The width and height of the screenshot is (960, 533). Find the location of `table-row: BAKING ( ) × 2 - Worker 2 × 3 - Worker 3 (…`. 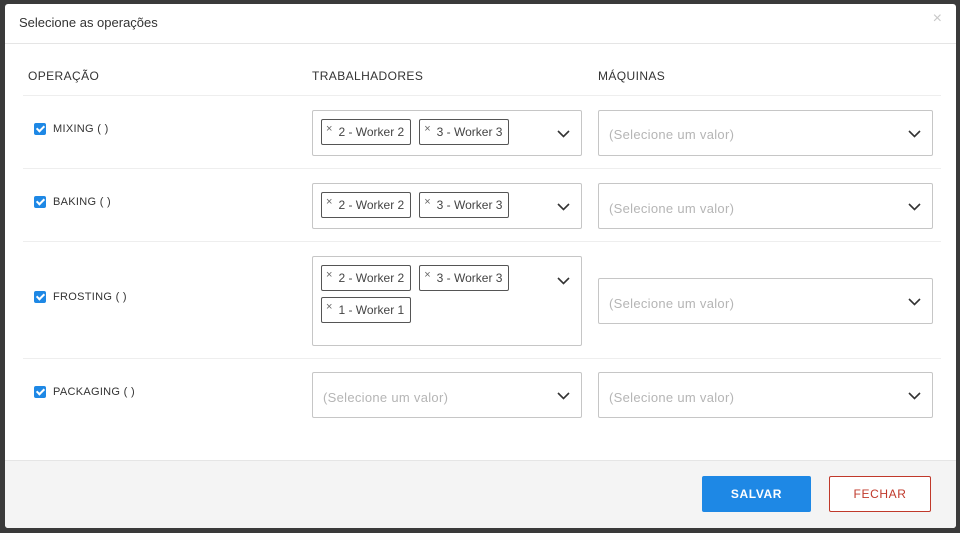

table-row: BAKING ( ) × 2 - Worker 2 × 3 - Worker 3 (… is located at coordinates (482, 205).